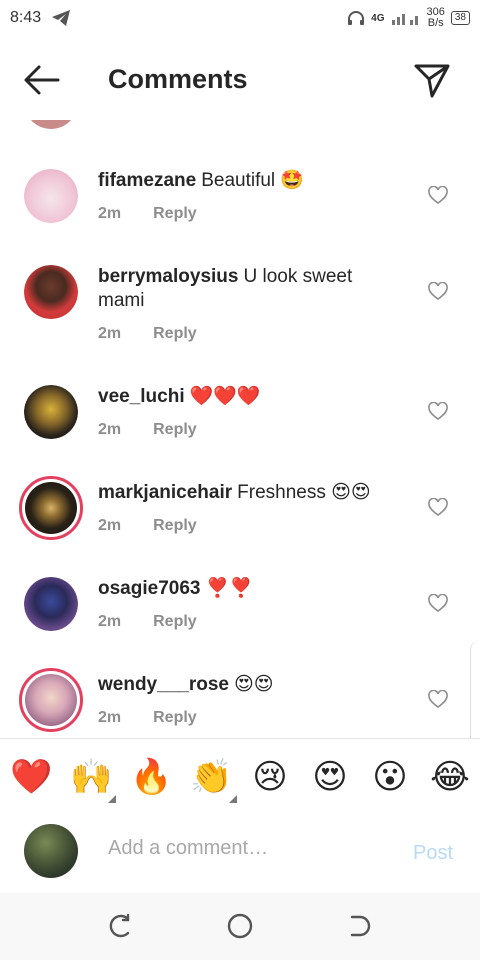  Describe the element at coordinates (253, 180) in the screenshot. I see `comment-body: Beautiful 🤩` at that location.